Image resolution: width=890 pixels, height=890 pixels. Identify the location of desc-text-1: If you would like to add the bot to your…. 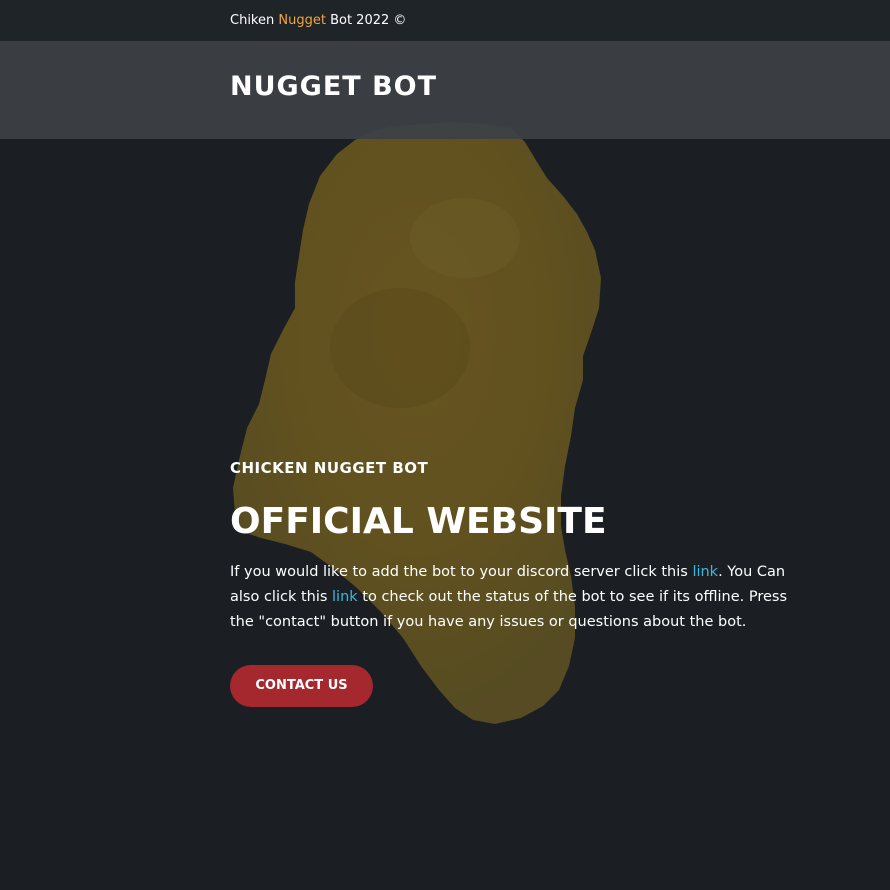
(461, 572).